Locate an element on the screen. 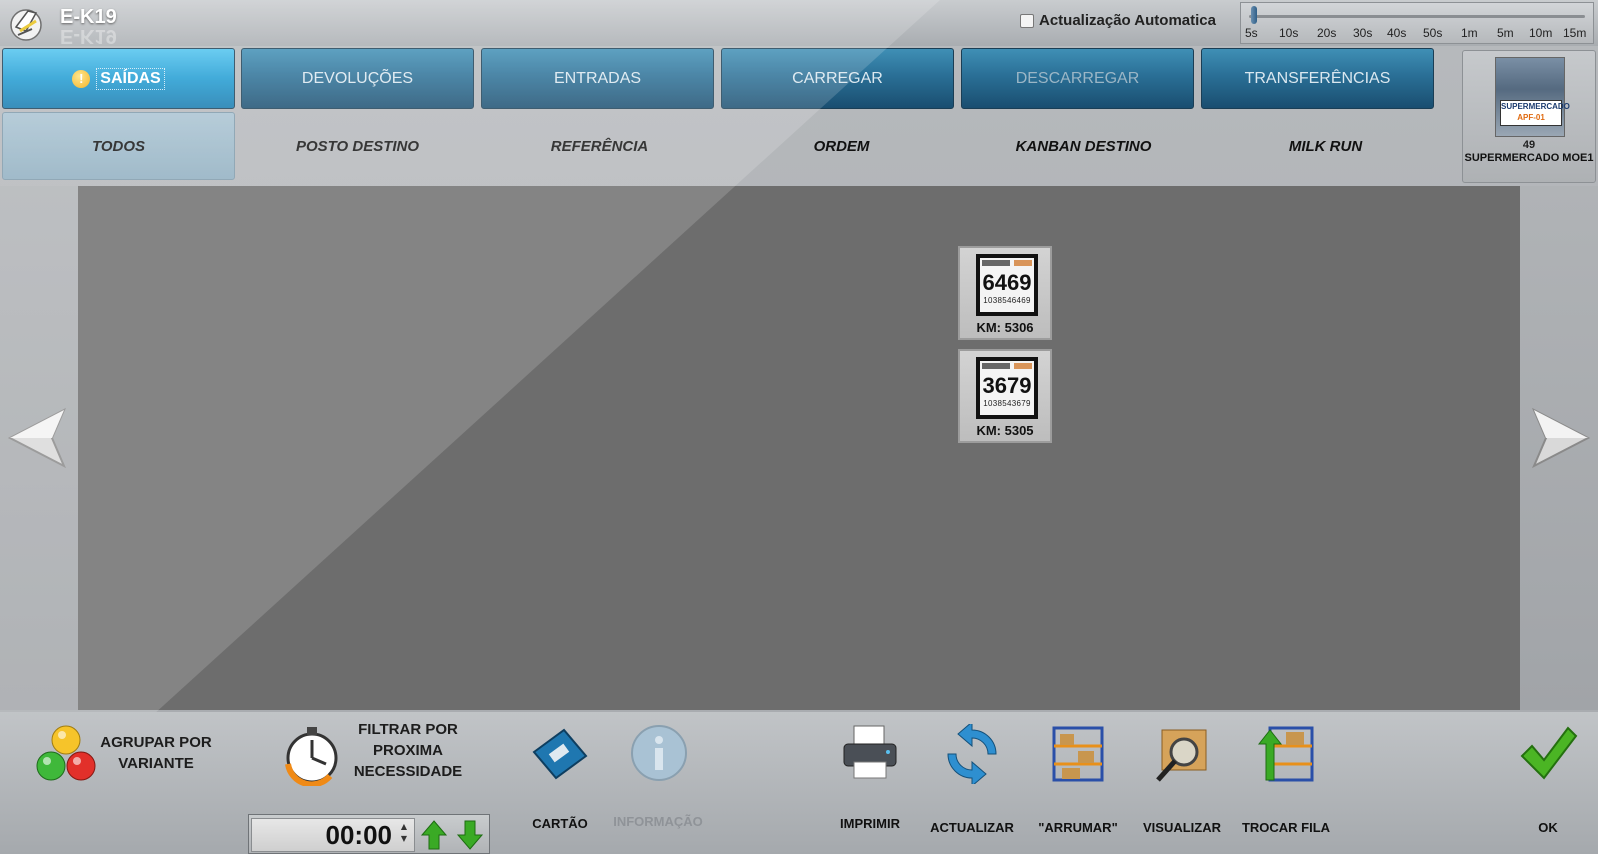 The image size is (1598, 854). checkmark-icon is located at coordinates (1549, 753).